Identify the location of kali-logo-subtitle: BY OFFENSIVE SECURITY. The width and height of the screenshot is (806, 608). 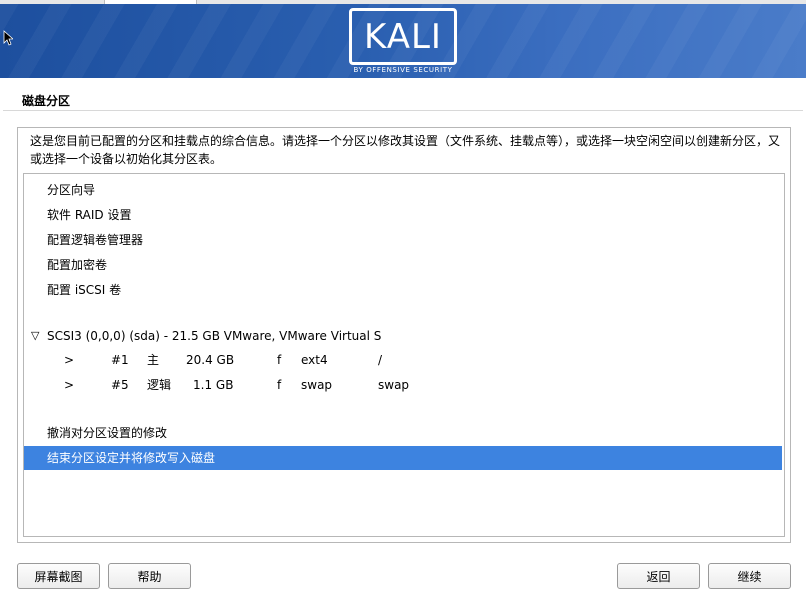
(403, 70).